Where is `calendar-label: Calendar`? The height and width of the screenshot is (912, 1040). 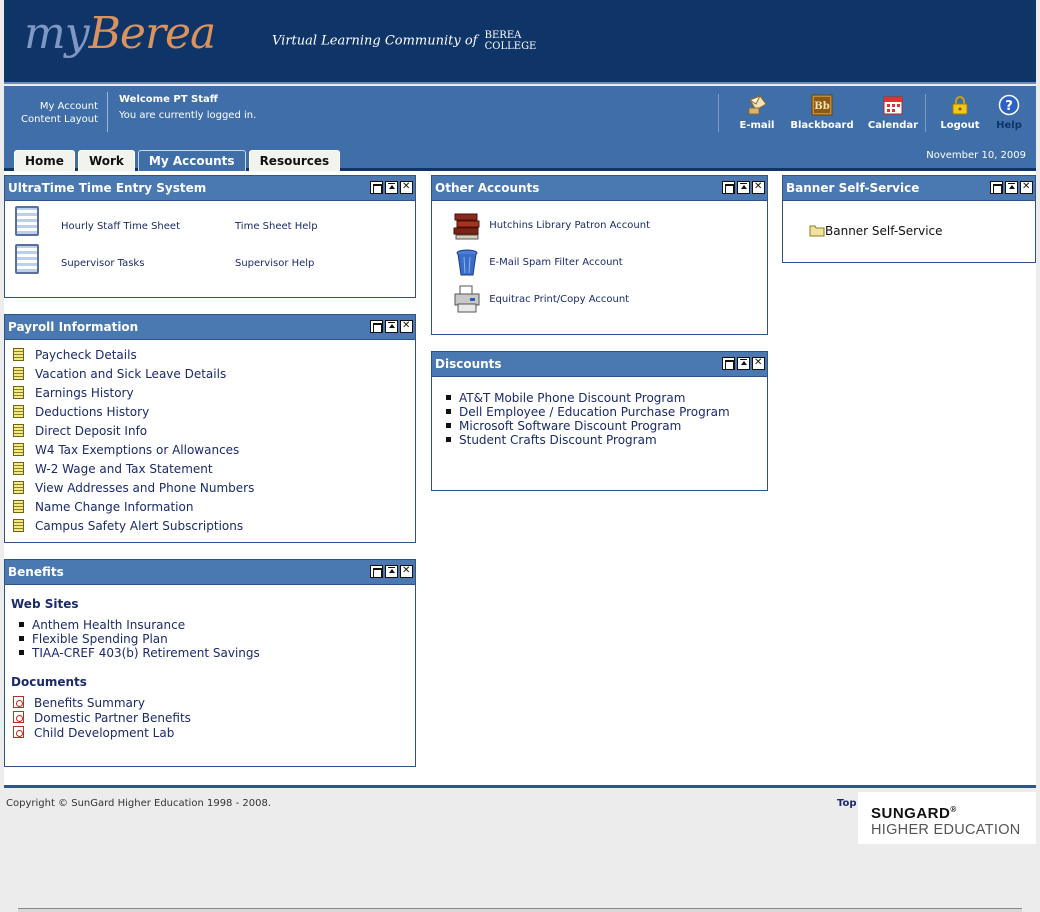
calendar-label: Calendar is located at coordinates (893, 125).